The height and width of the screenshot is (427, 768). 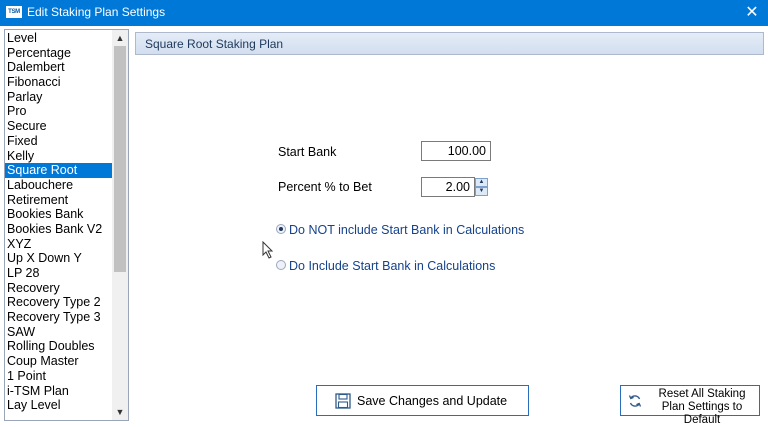 What do you see at coordinates (14, 12) in the screenshot?
I see `app-logo-icon: TSM` at bounding box center [14, 12].